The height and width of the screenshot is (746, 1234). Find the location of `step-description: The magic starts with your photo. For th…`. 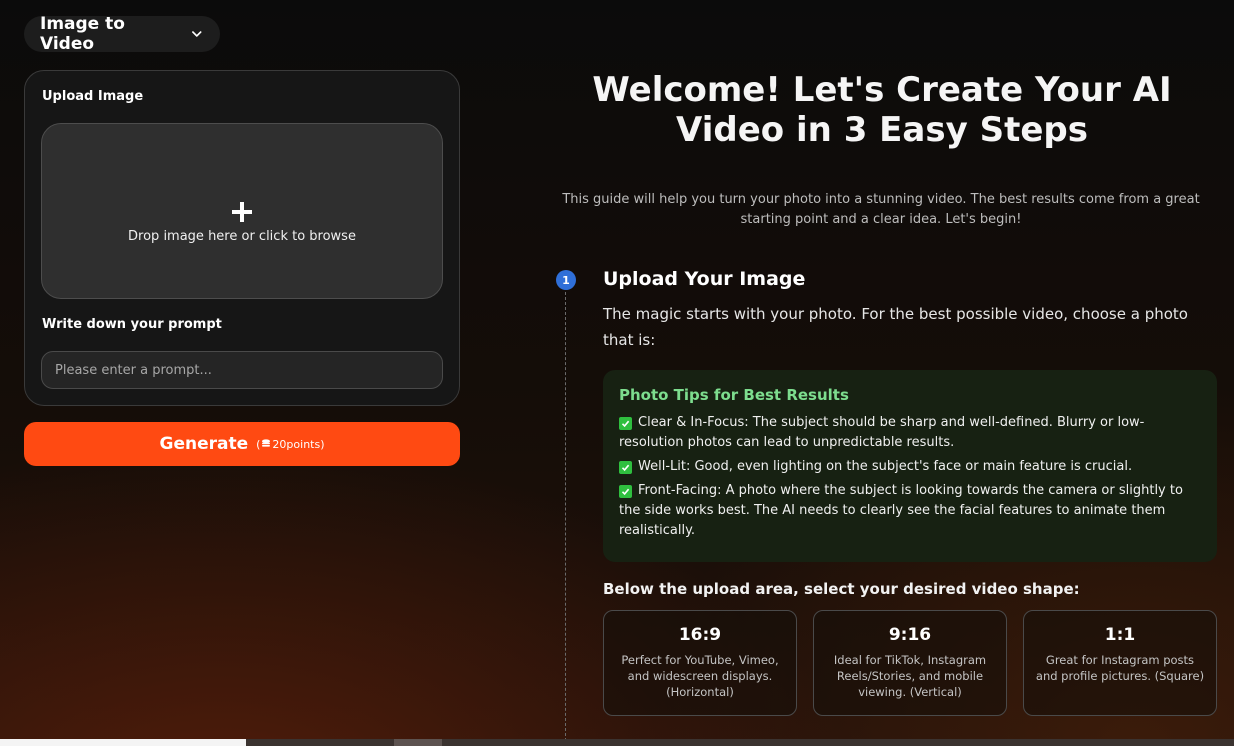

step-description: The magic starts with your photo. For th… is located at coordinates (895, 327).